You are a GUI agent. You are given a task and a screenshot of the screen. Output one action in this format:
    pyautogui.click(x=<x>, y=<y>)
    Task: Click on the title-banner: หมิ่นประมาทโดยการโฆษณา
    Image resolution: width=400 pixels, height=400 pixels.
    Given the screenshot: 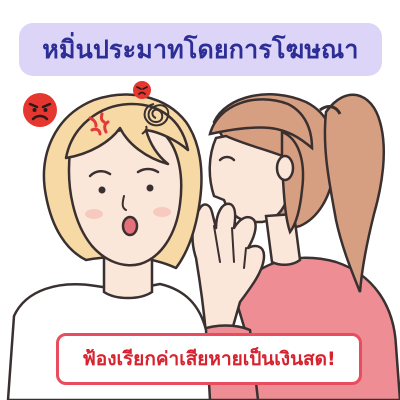 What is the action you would take?
    pyautogui.click(x=200, y=49)
    